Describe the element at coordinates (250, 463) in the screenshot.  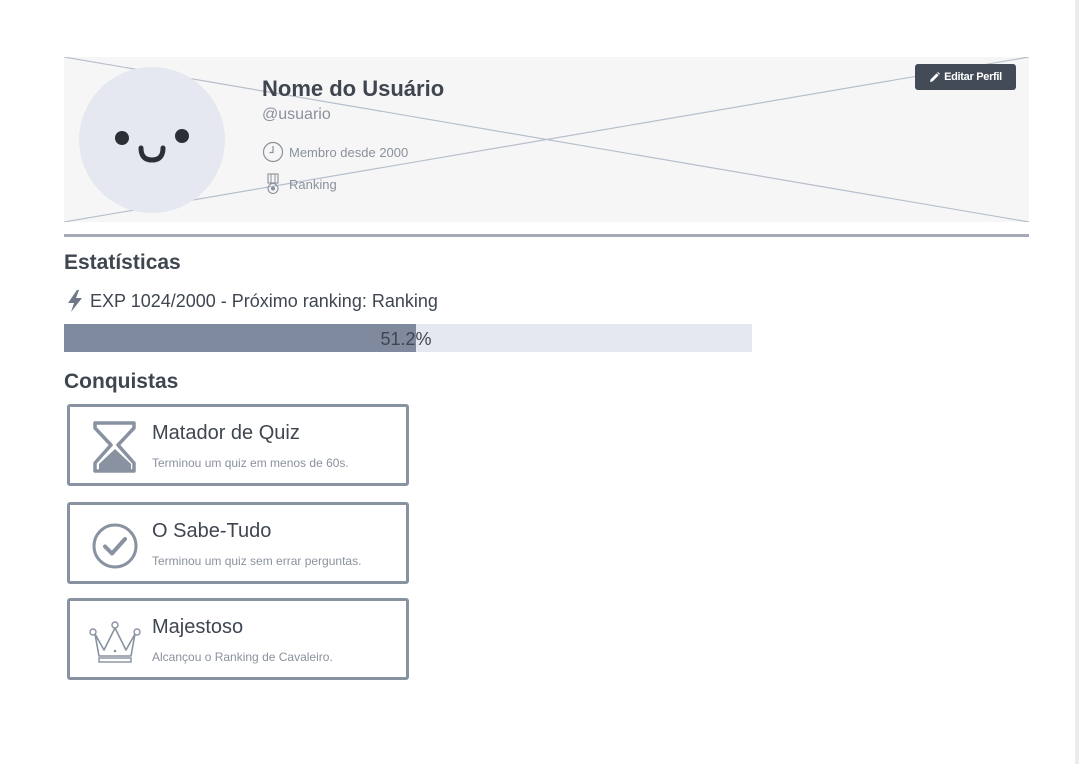
I see `achievement-description: Terminou um quiz em menos de 60s.` at that location.